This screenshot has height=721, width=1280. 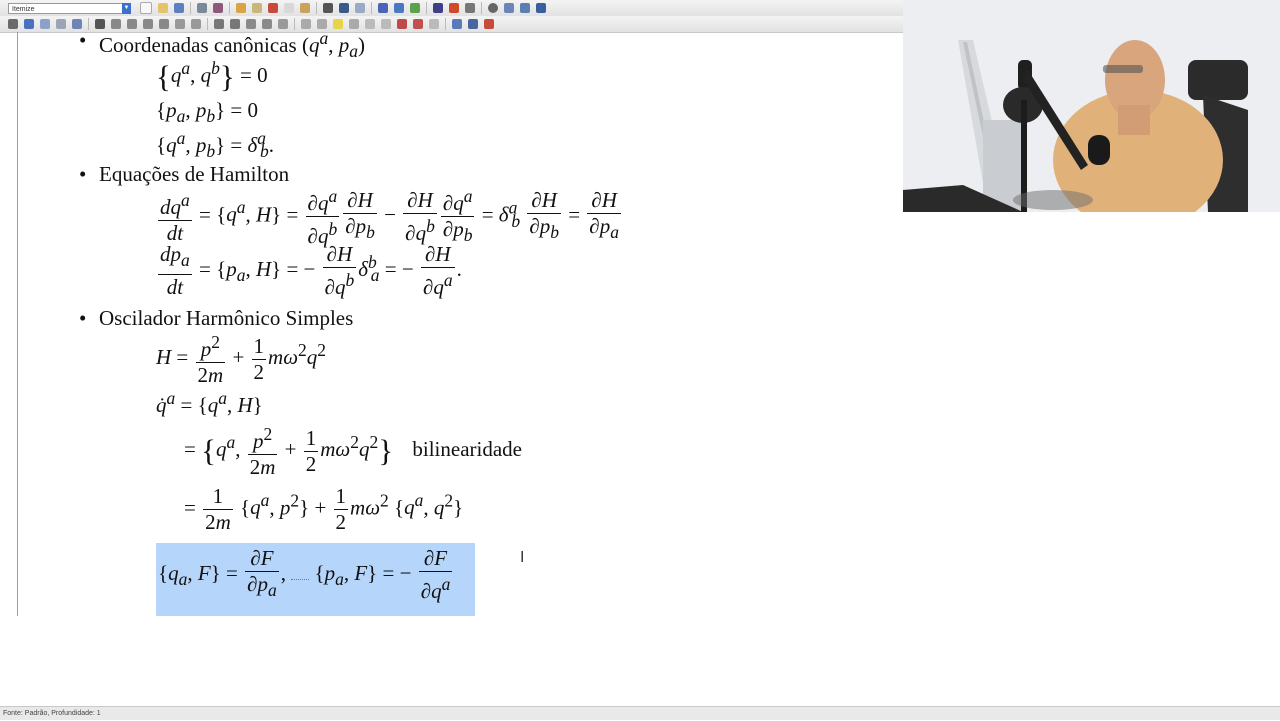 What do you see at coordinates (344, 8) in the screenshot?
I see `find-icon` at bounding box center [344, 8].